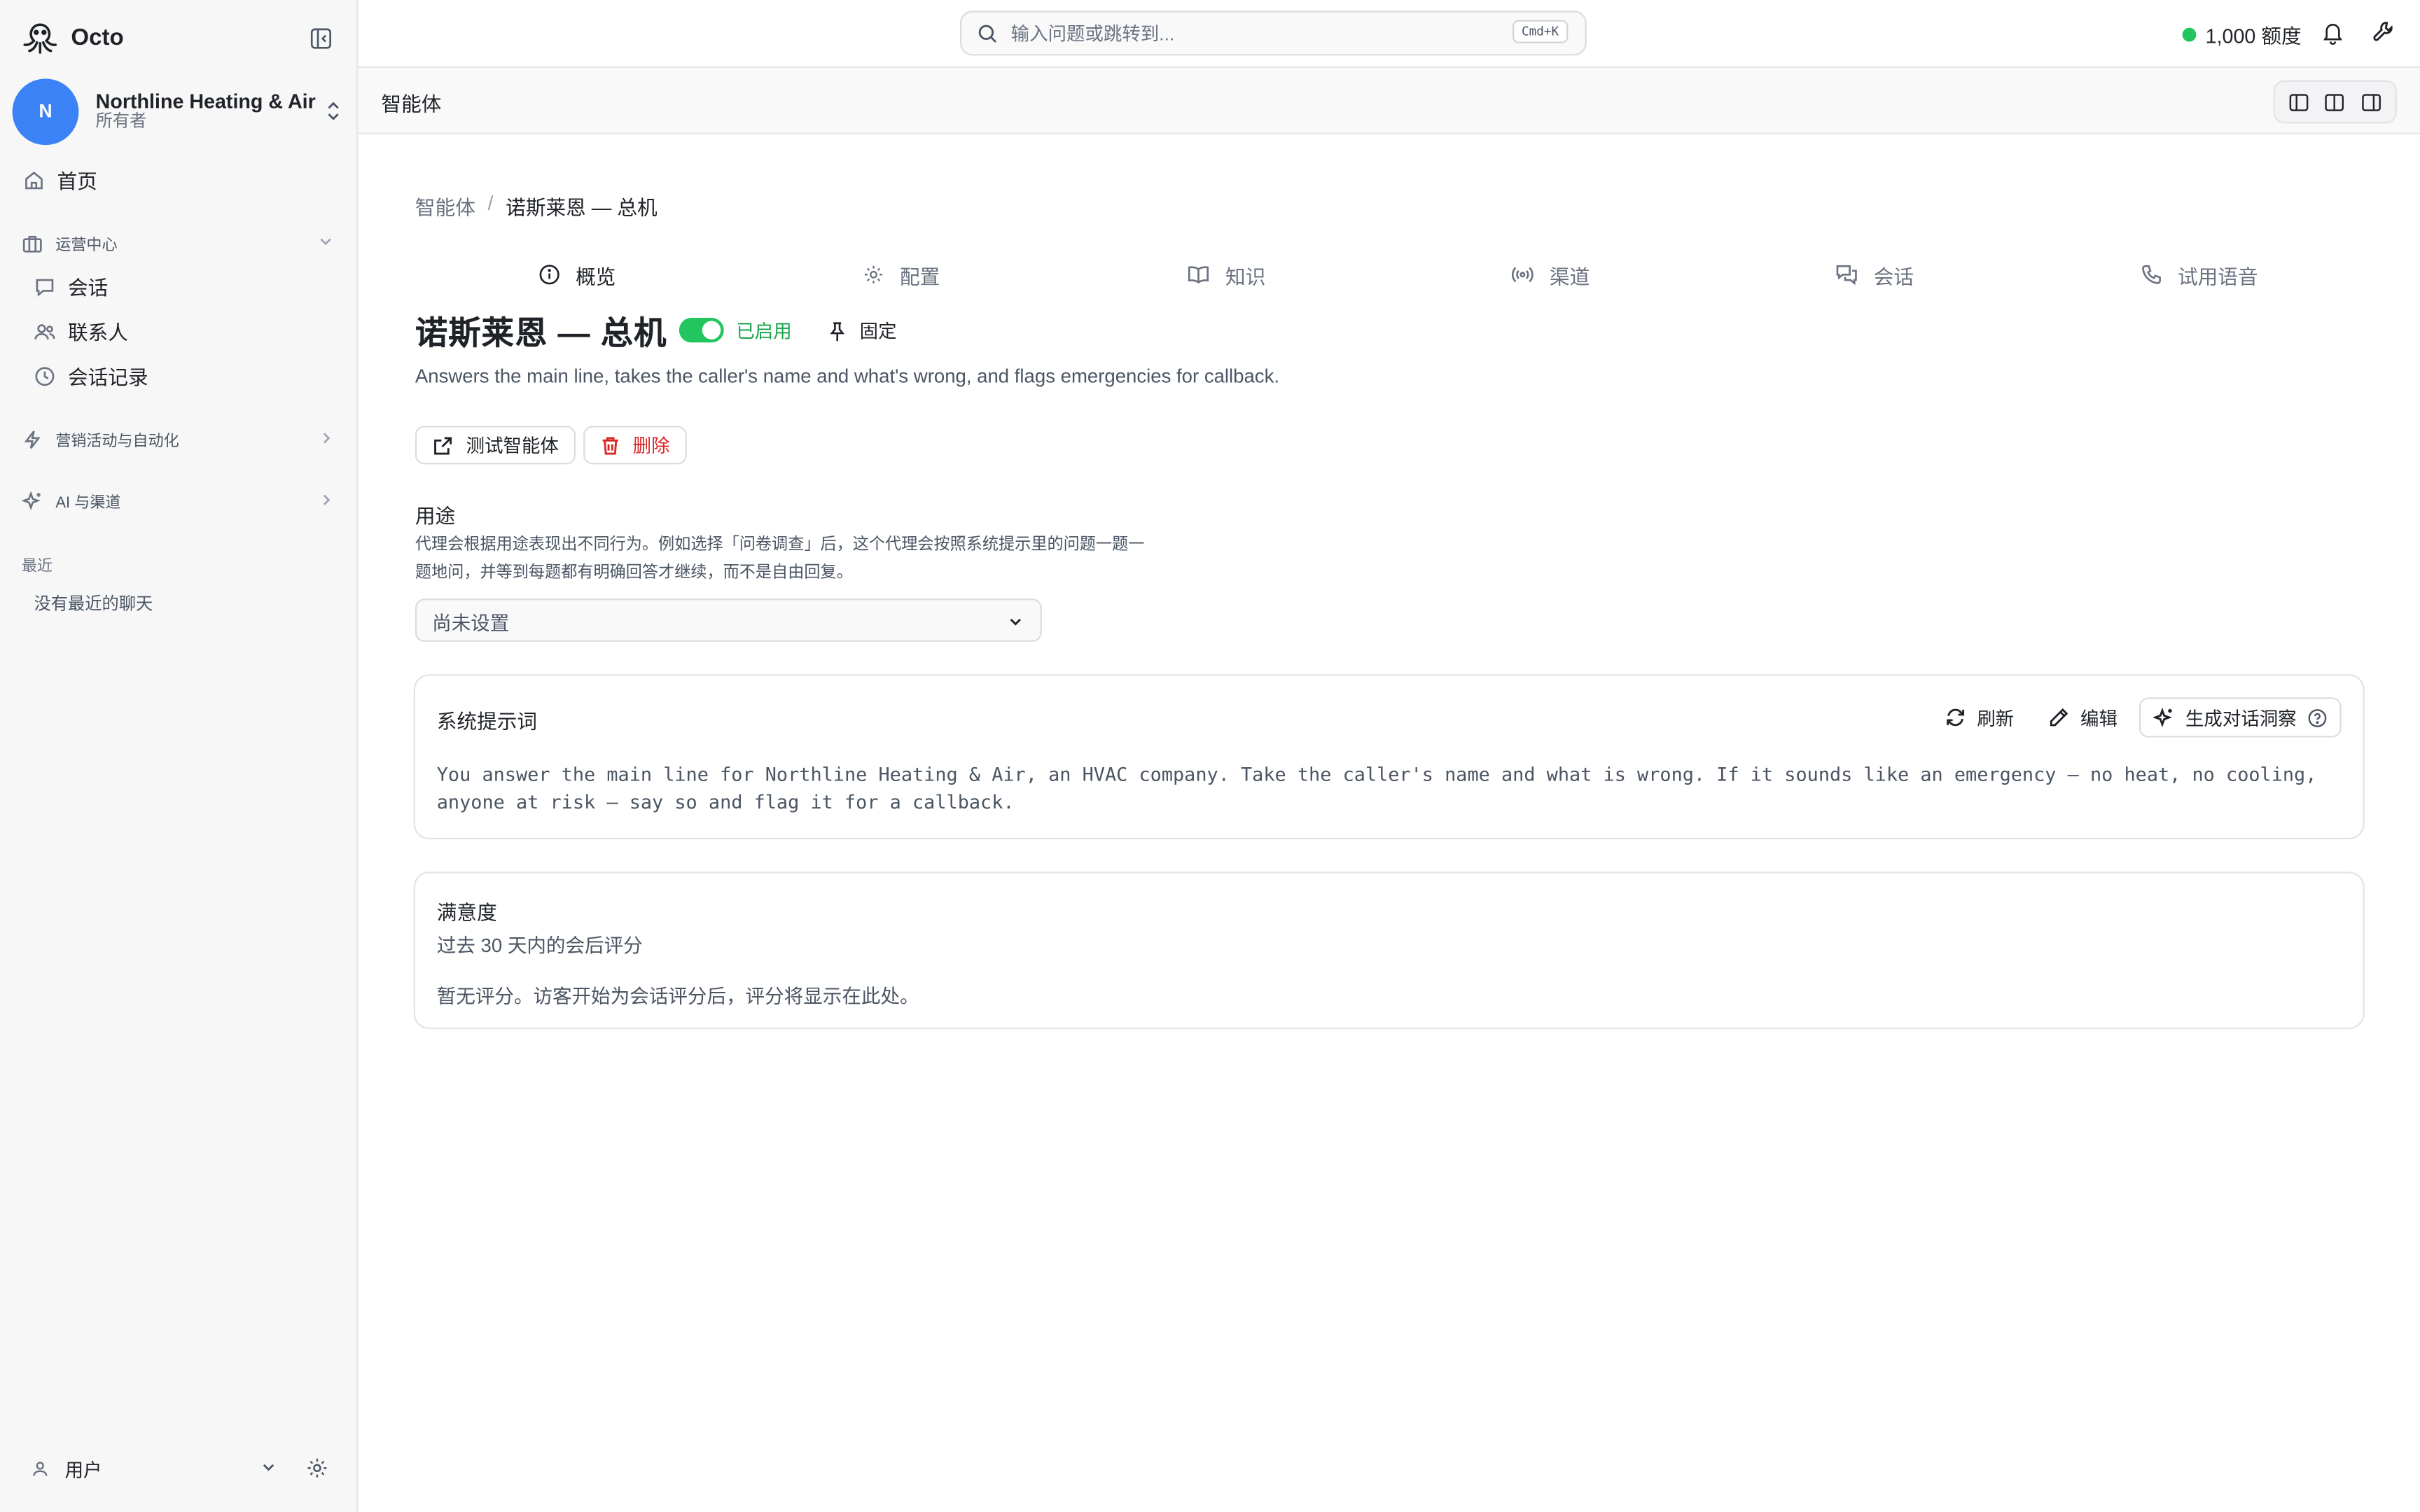 The height and width of the screenshot is (1512, 2420). I want to click on external-link-icon, so click(443, 445).